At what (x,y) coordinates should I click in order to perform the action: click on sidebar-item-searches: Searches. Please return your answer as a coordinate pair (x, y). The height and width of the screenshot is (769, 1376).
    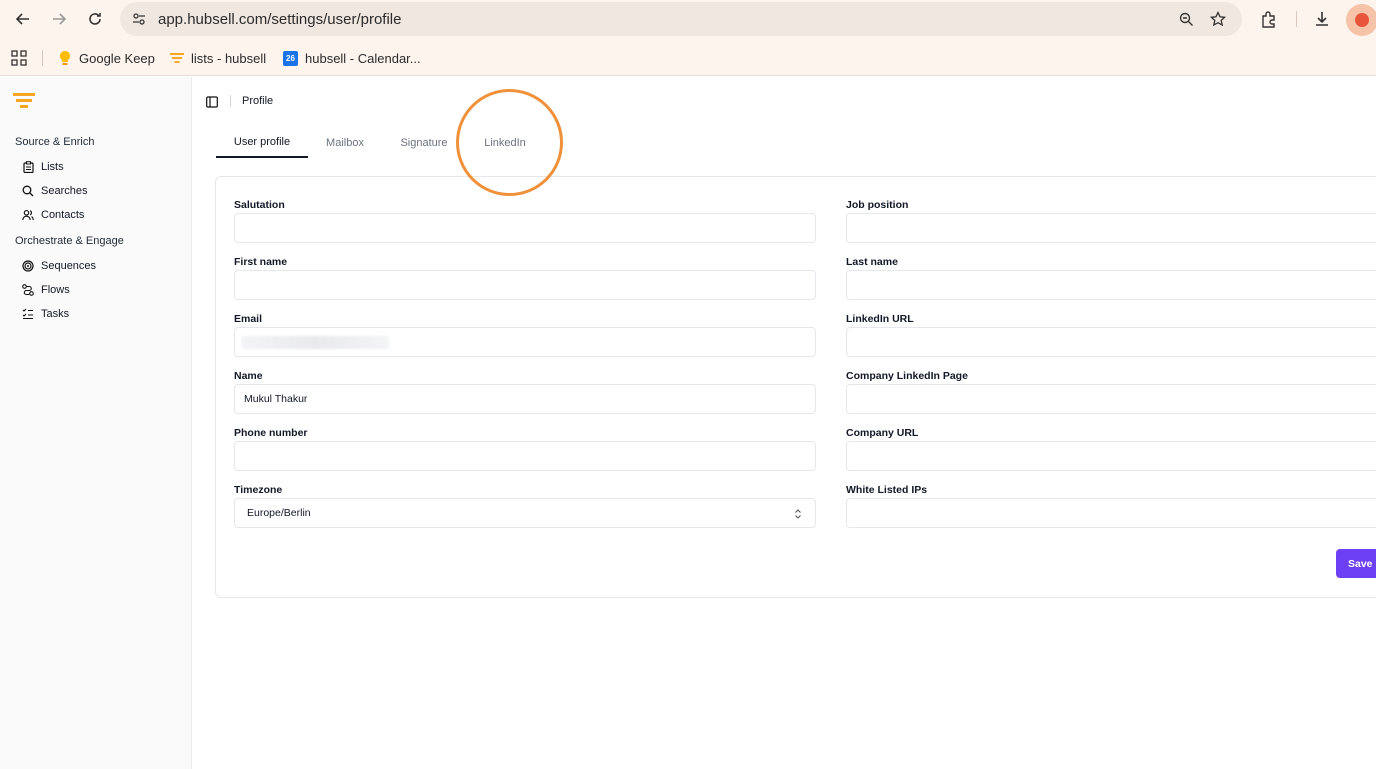
    Looking at the image, I should click on (54, 191).